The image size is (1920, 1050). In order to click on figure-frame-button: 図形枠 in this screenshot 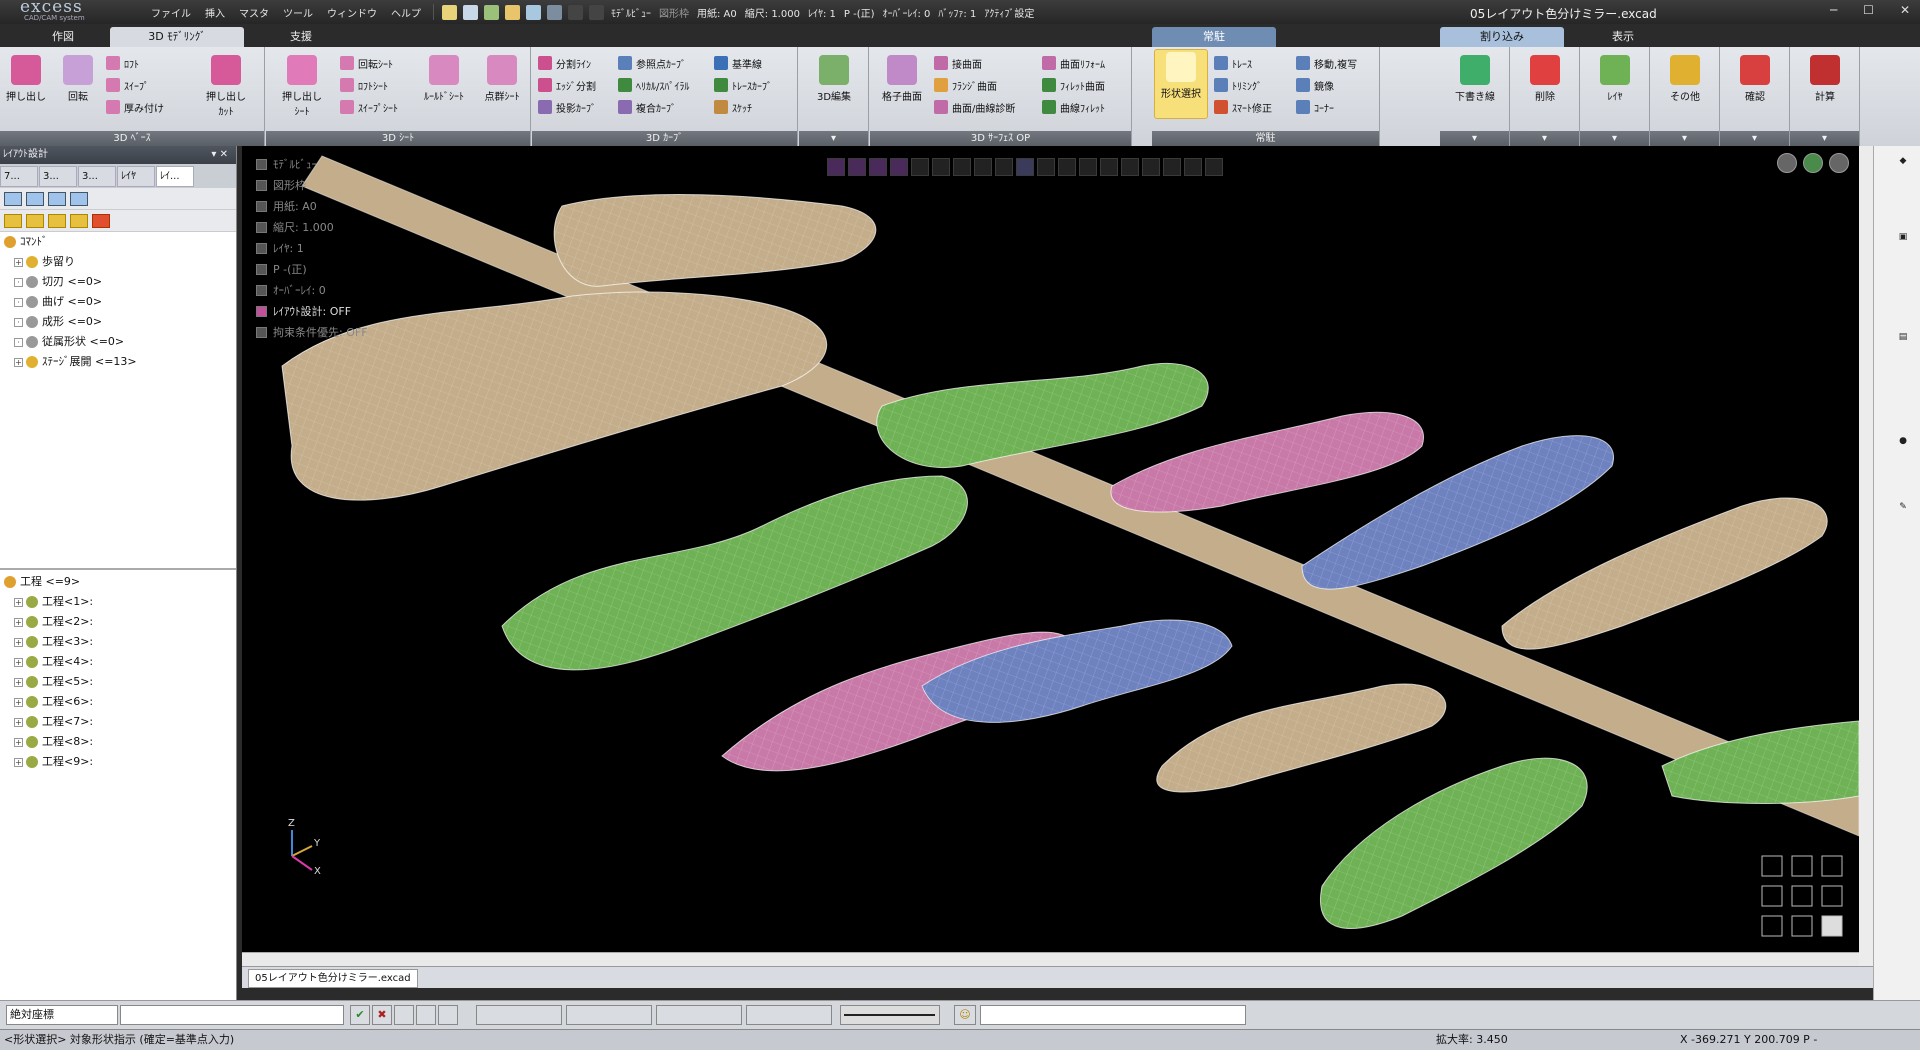, I will do `click(674, 12)`.